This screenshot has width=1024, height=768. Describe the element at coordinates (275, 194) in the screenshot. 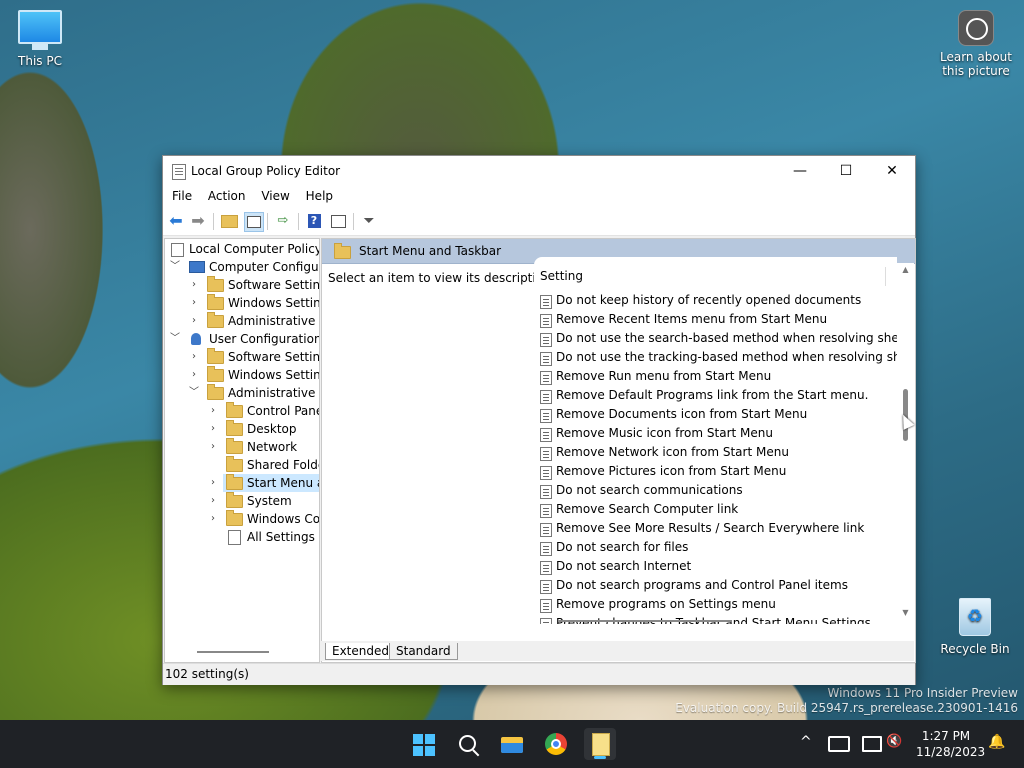

I see `menu-view: View` at that location.